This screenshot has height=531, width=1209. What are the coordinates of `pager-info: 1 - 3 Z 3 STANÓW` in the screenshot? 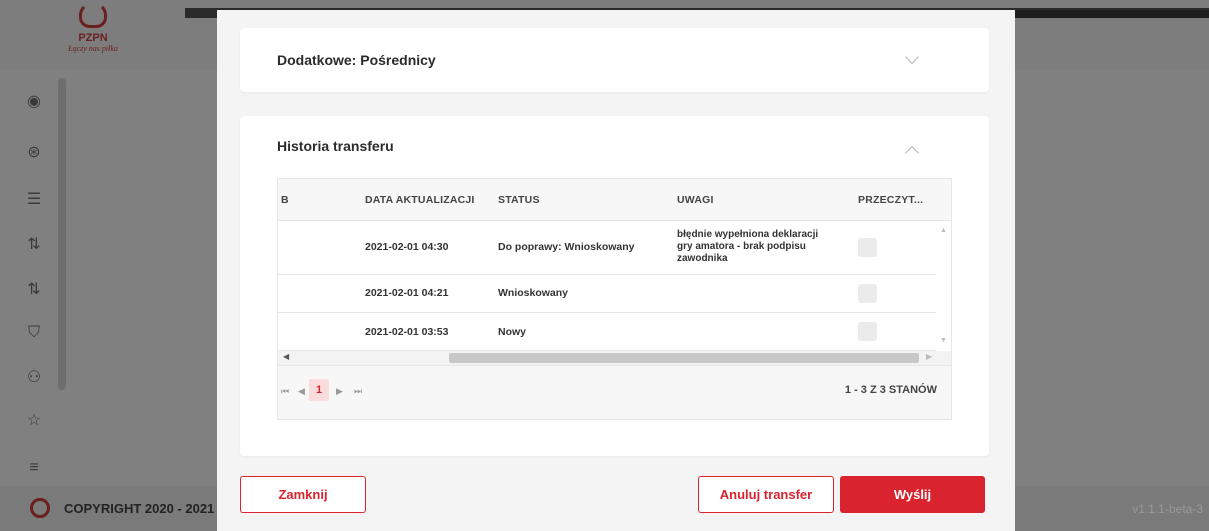 It's located at (890, 390).